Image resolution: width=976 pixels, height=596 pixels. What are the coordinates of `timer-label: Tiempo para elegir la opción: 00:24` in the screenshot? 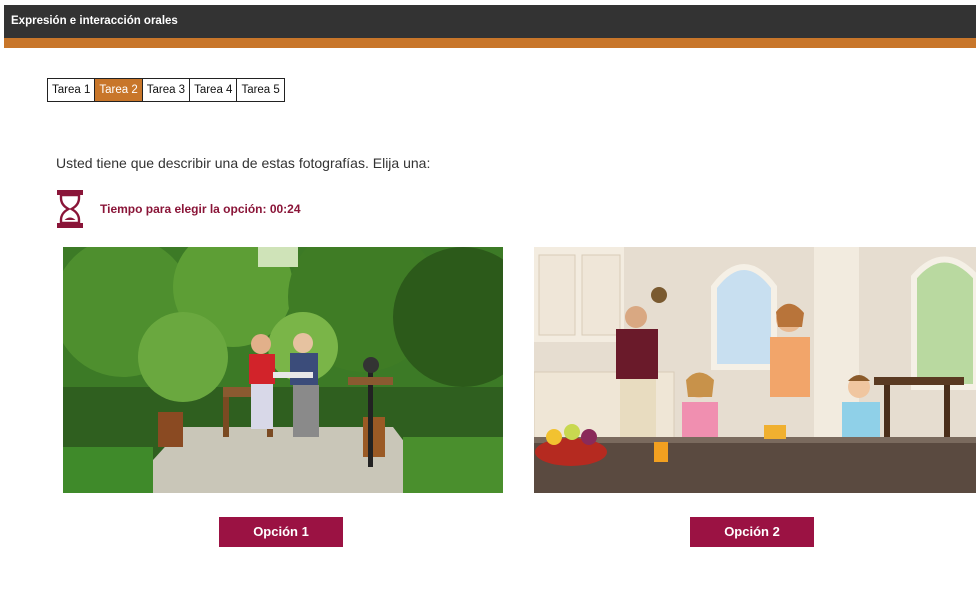 It's located at (200, 209).